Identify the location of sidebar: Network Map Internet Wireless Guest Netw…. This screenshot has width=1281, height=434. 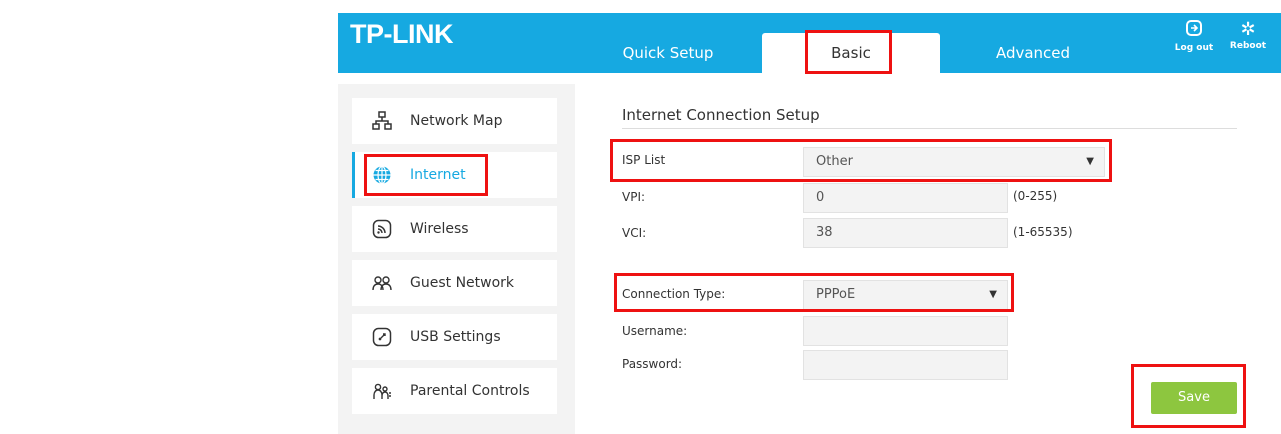
(456, 259).